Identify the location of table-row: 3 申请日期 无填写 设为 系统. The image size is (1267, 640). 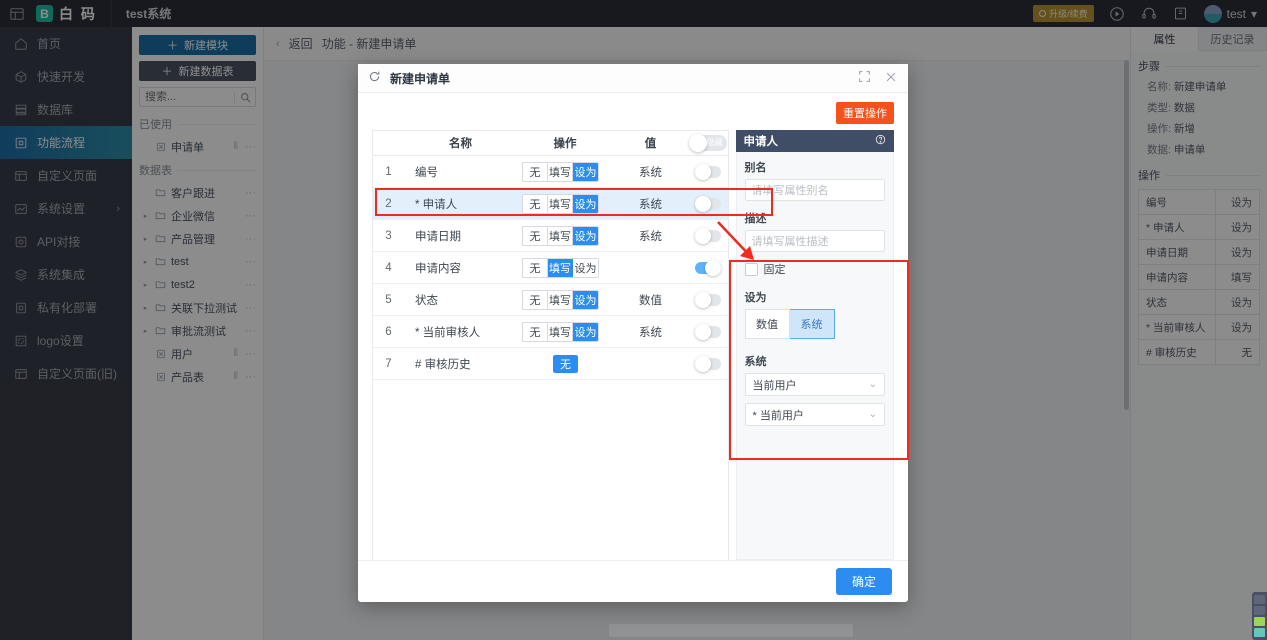
(550, 236).